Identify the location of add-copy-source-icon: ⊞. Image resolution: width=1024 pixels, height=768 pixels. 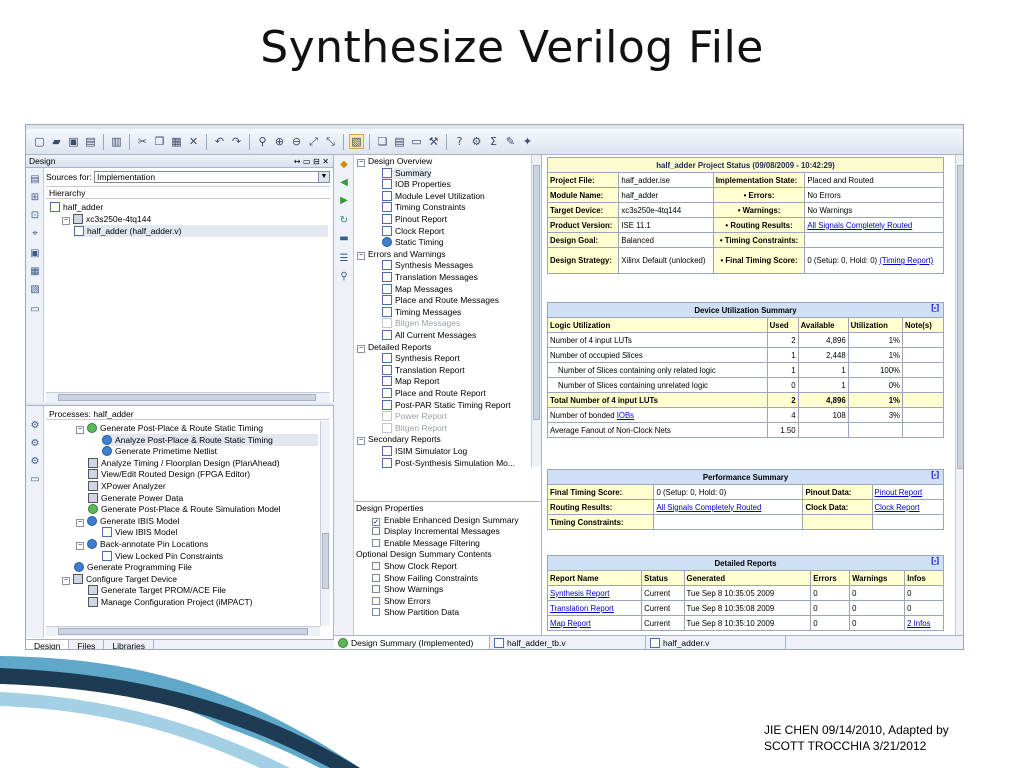
(35, 198).